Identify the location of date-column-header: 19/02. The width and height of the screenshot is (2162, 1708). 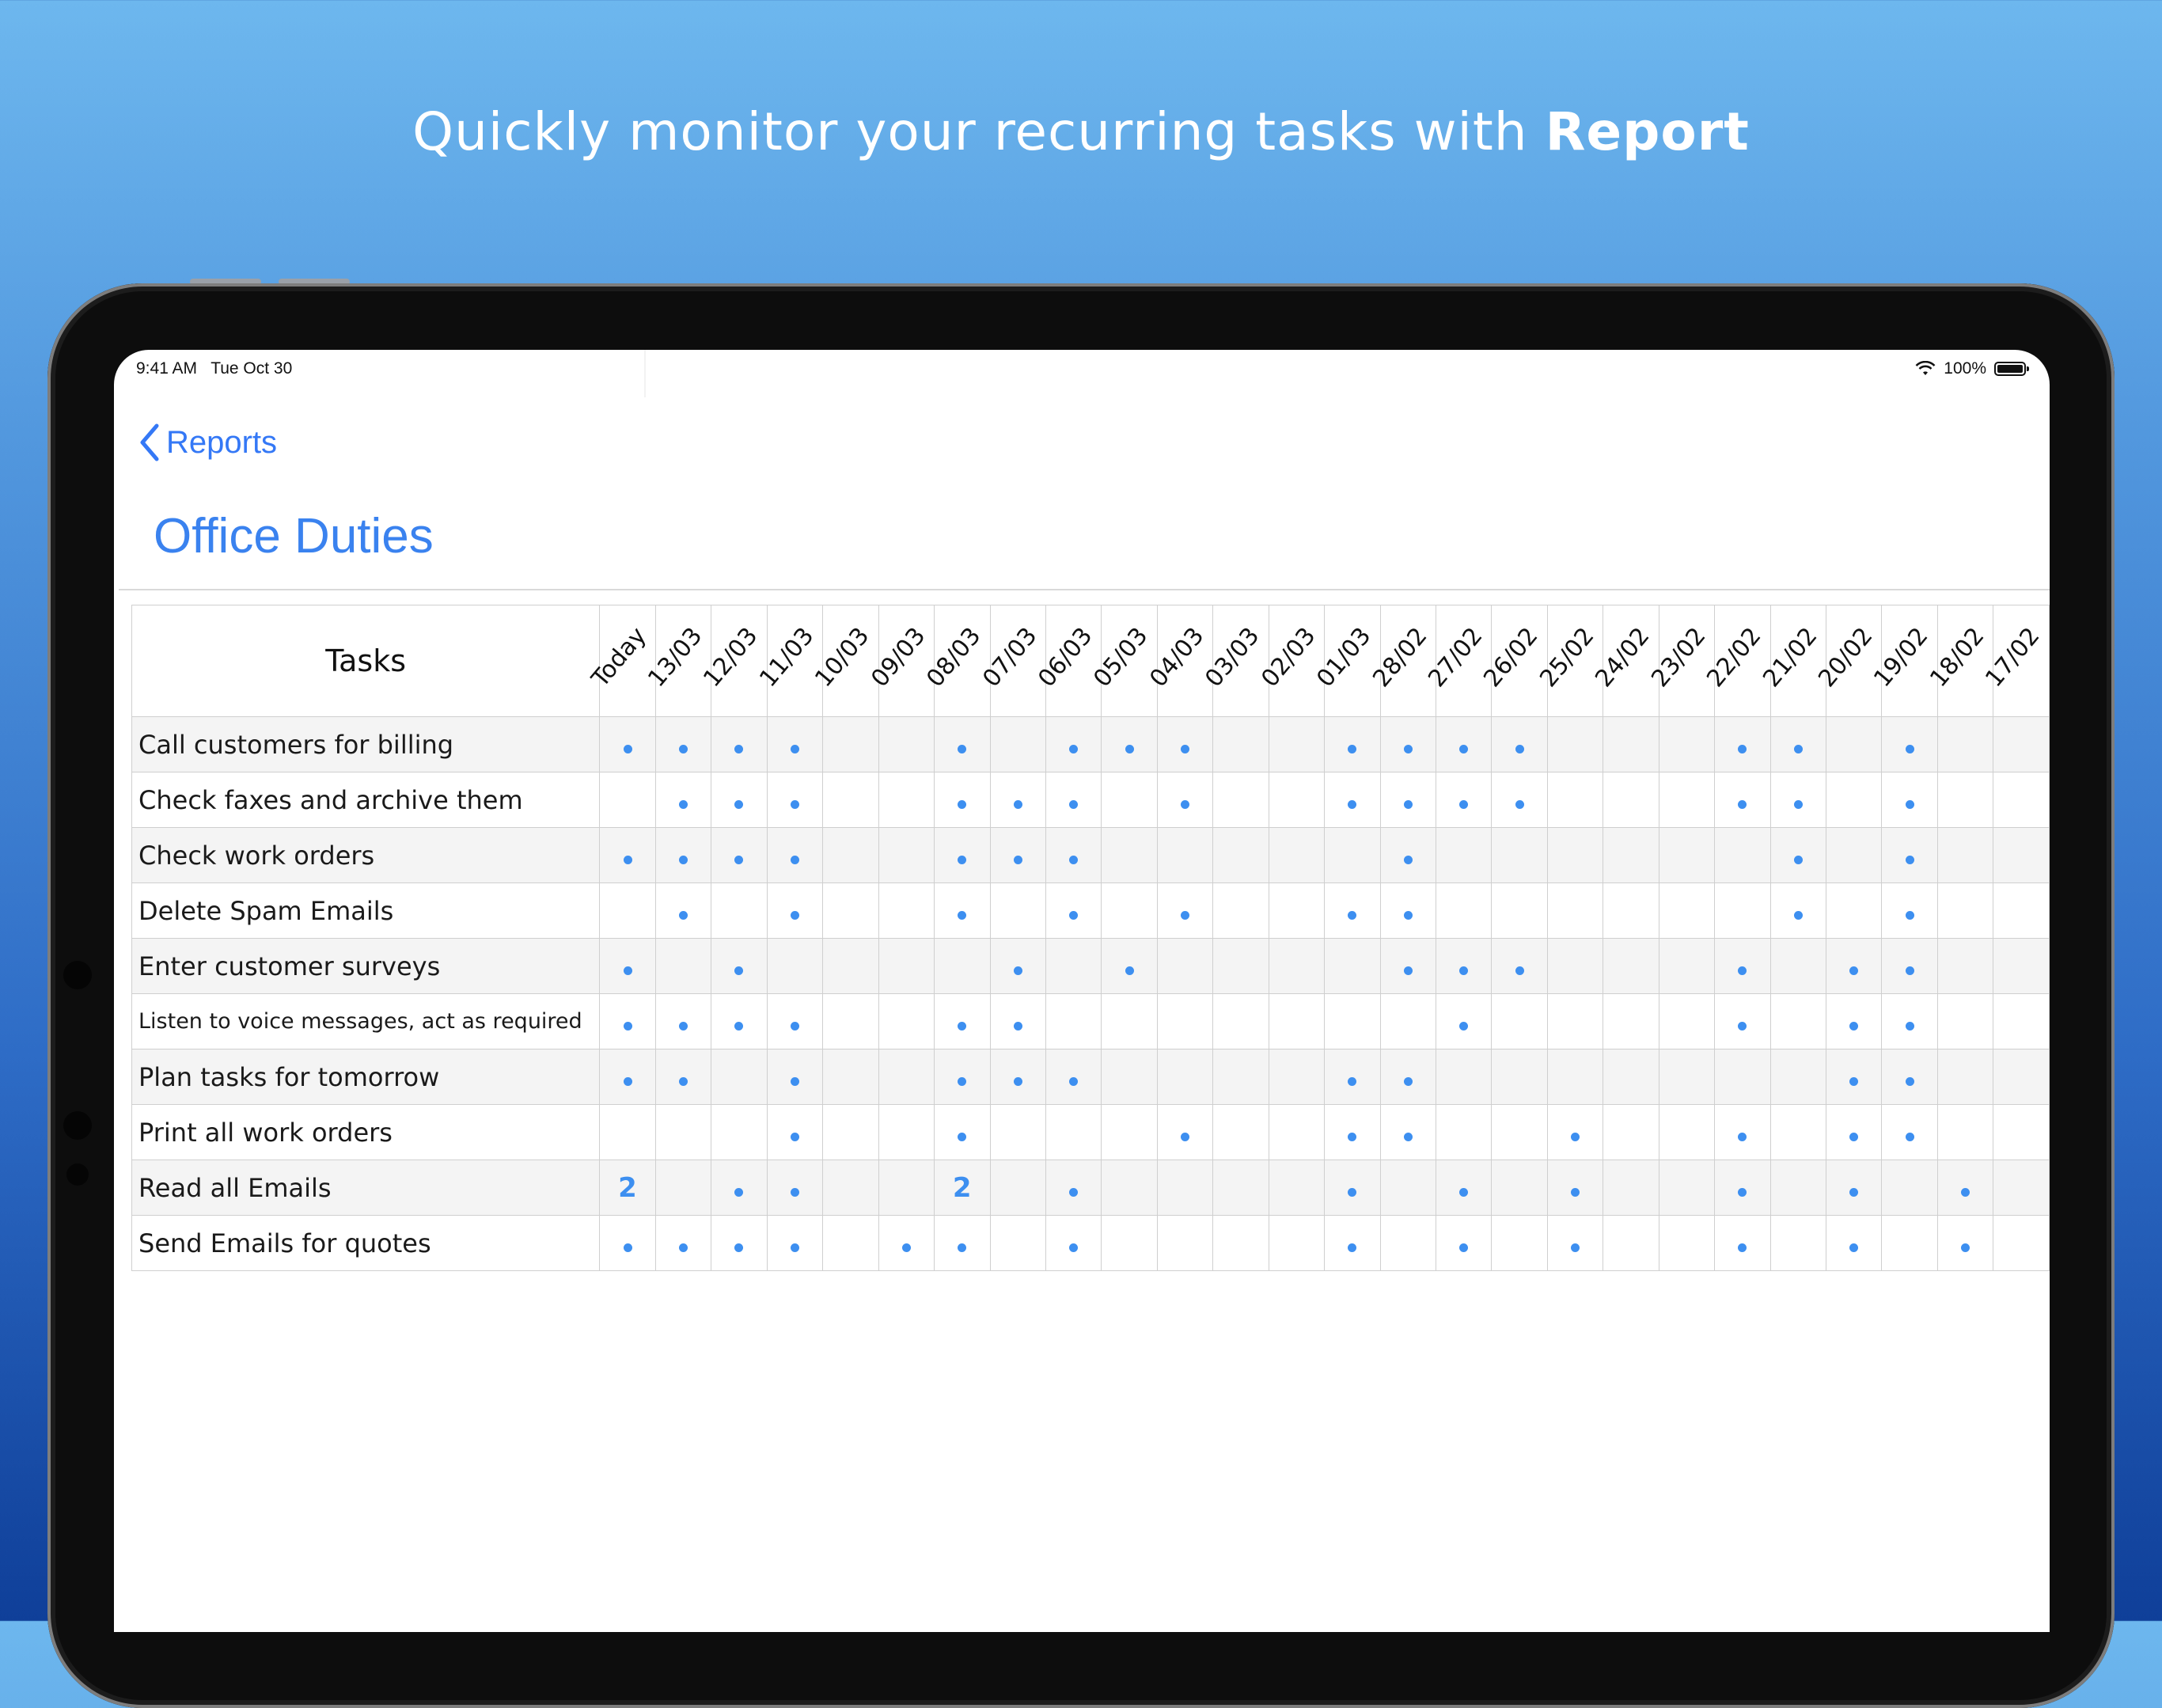
(1903, 661).